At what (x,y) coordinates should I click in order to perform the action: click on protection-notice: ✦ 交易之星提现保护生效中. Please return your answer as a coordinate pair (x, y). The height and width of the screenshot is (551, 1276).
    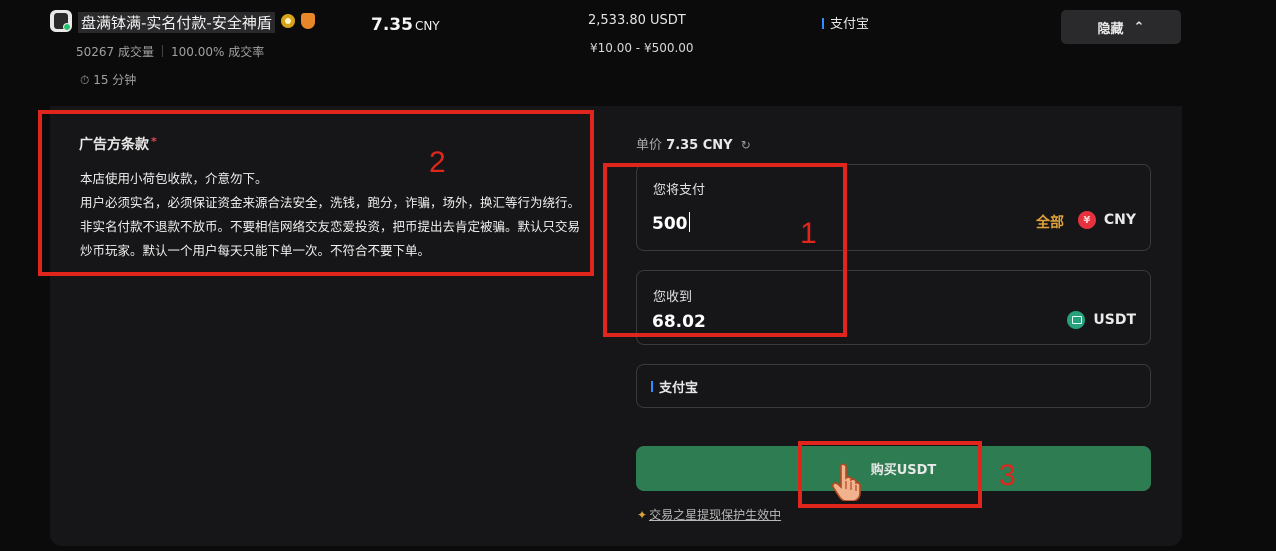
    Looking at the image, I should click on (709, 514).